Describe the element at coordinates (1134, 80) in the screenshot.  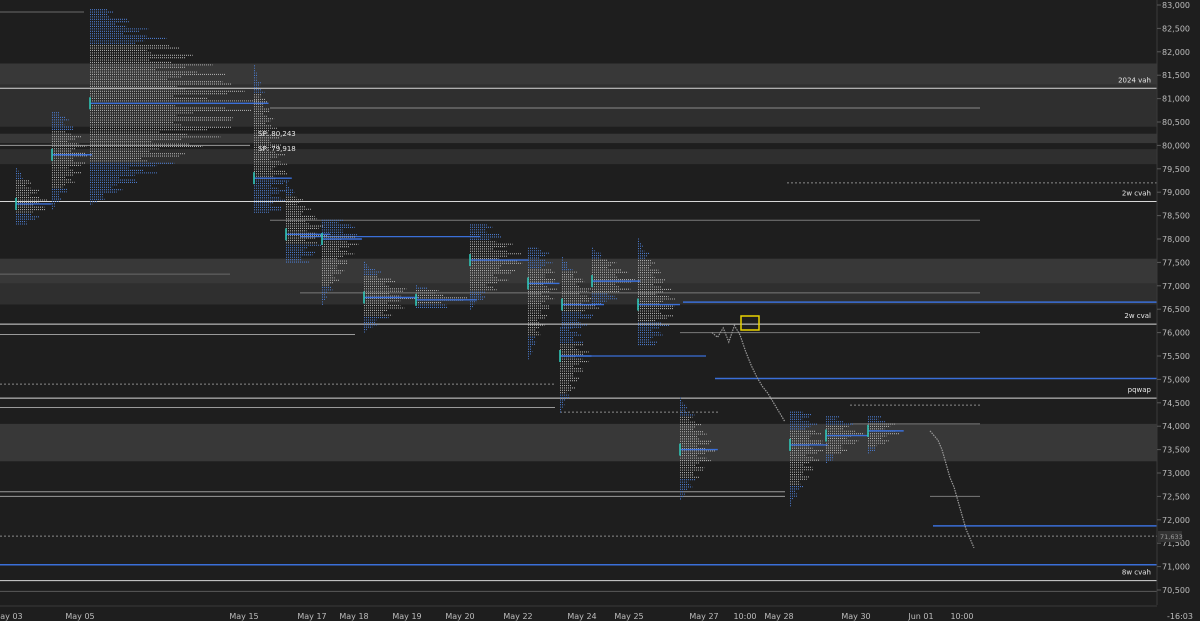
I see `level-label: 2024 vah` at that location.